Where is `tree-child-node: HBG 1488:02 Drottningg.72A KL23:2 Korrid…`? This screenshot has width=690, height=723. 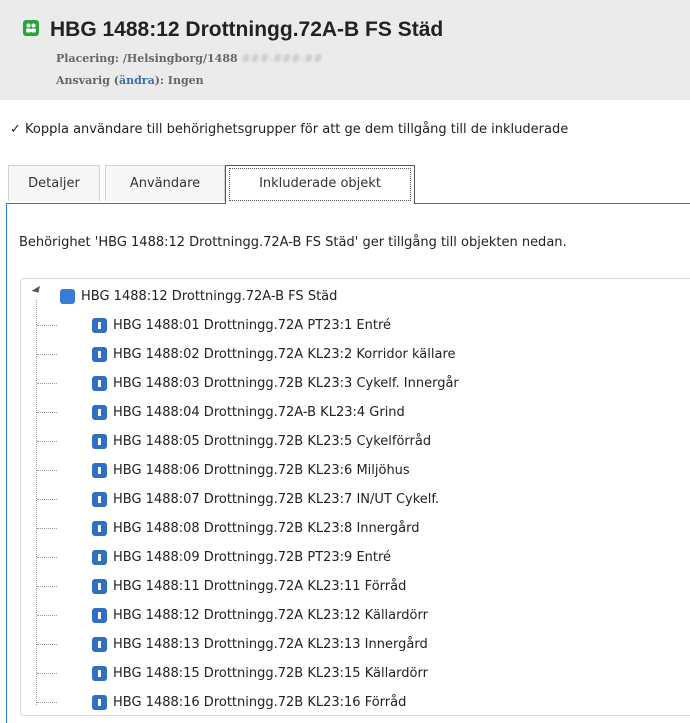
tree-child-node: HBG 1488:02 Drottningg.72A KL23:2 Korrid… is located at coordinates (274, 354).